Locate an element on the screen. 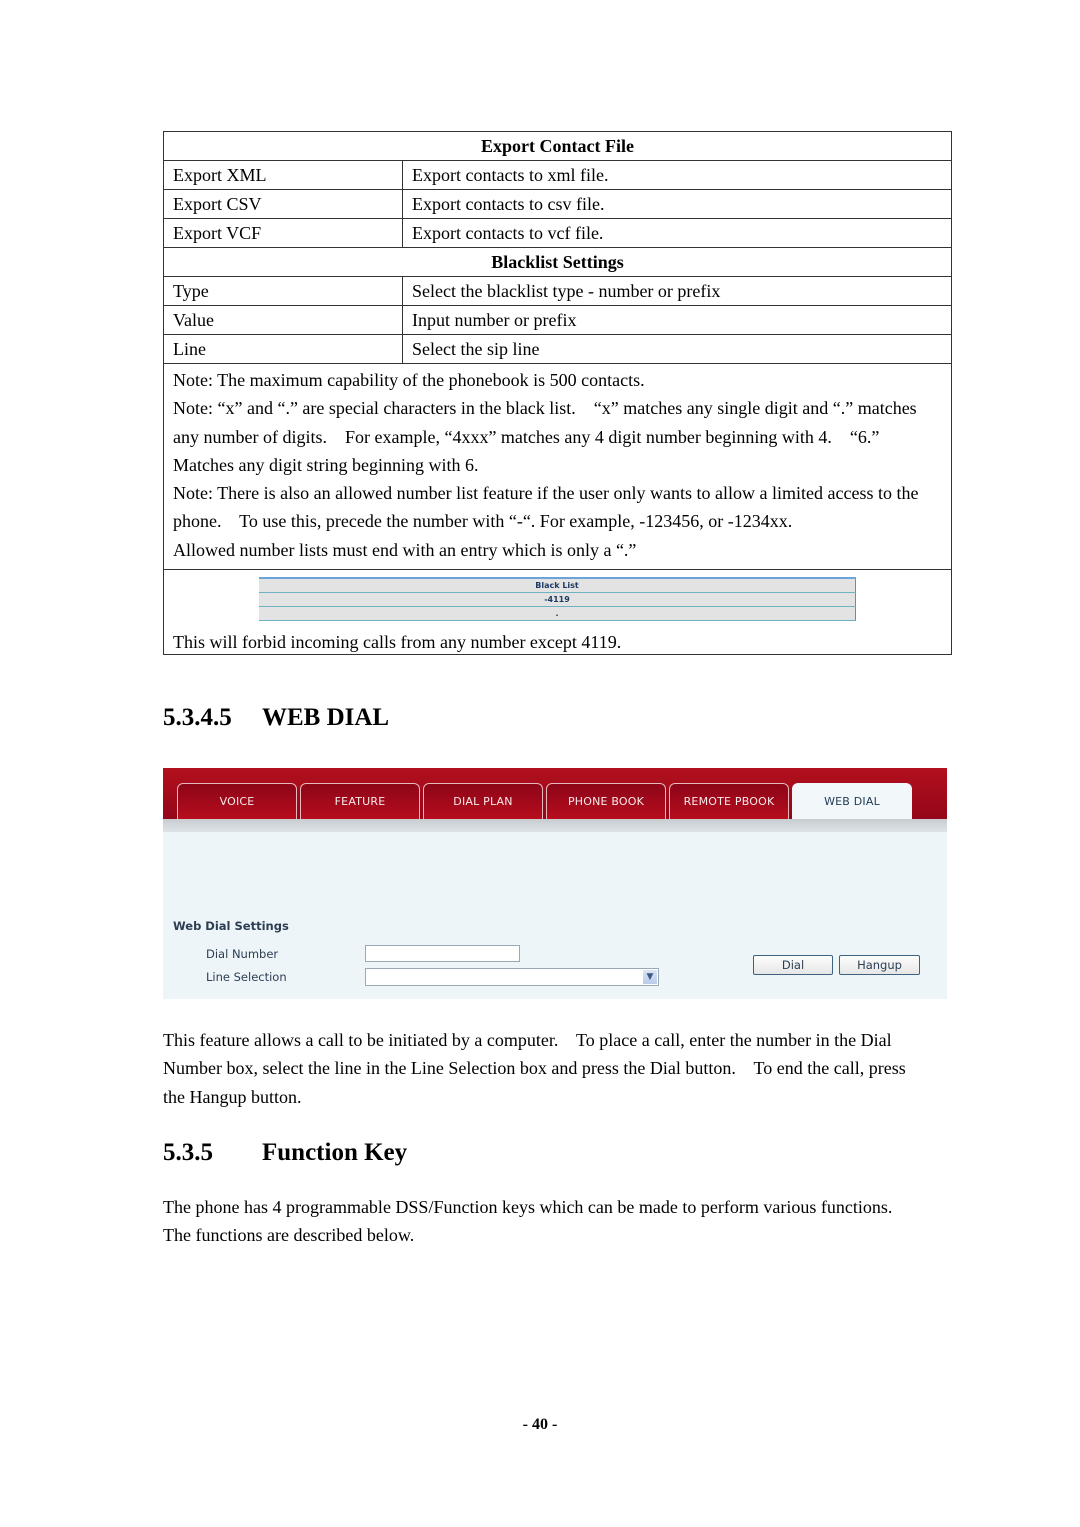 The width and height of the screenshot is (1080, 1527). dial-number-label: Dial Number is located at coordinates (242, 954).